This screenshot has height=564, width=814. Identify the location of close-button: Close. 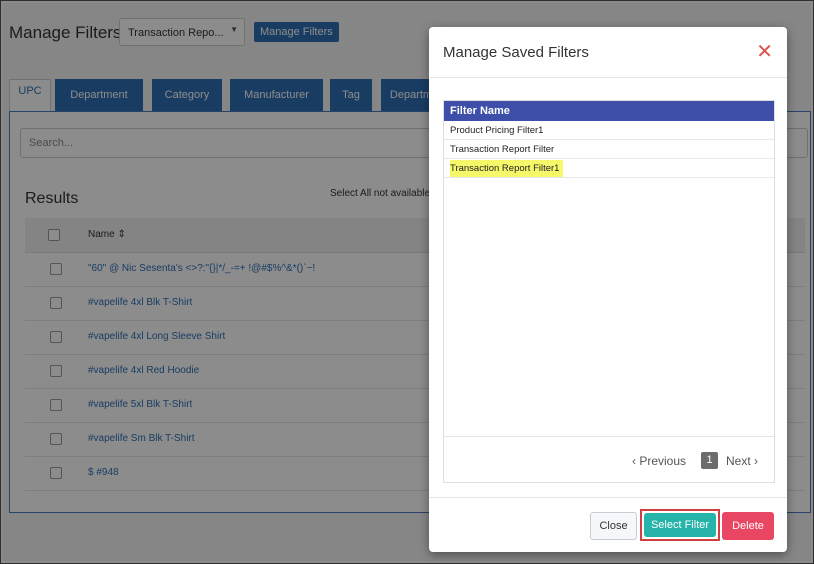
(613, 526).